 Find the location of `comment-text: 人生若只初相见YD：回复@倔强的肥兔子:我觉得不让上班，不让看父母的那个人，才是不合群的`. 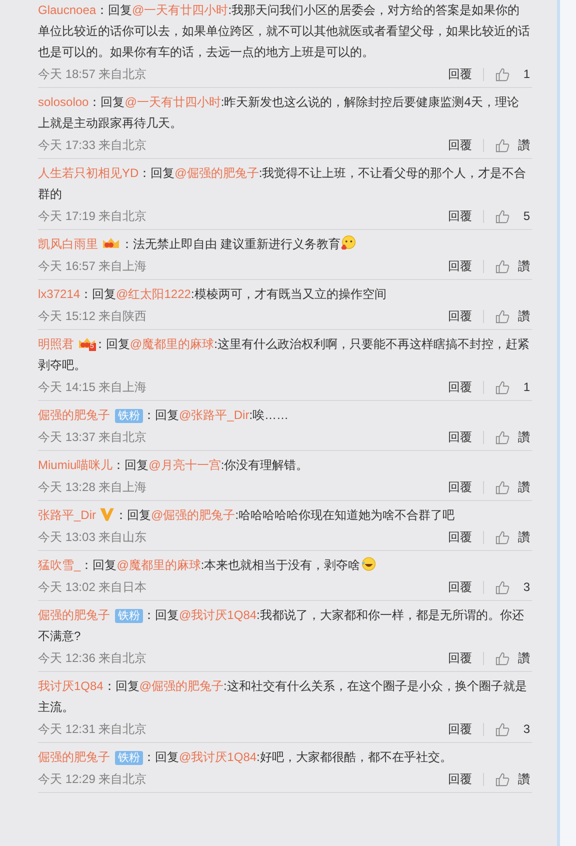

comment-text: 人生若只初相见YD：回复@倔强的肥兔子:我觉得不让上班，不让看父母的那个人，才是不合群的 is located at coordinates (283, 184).